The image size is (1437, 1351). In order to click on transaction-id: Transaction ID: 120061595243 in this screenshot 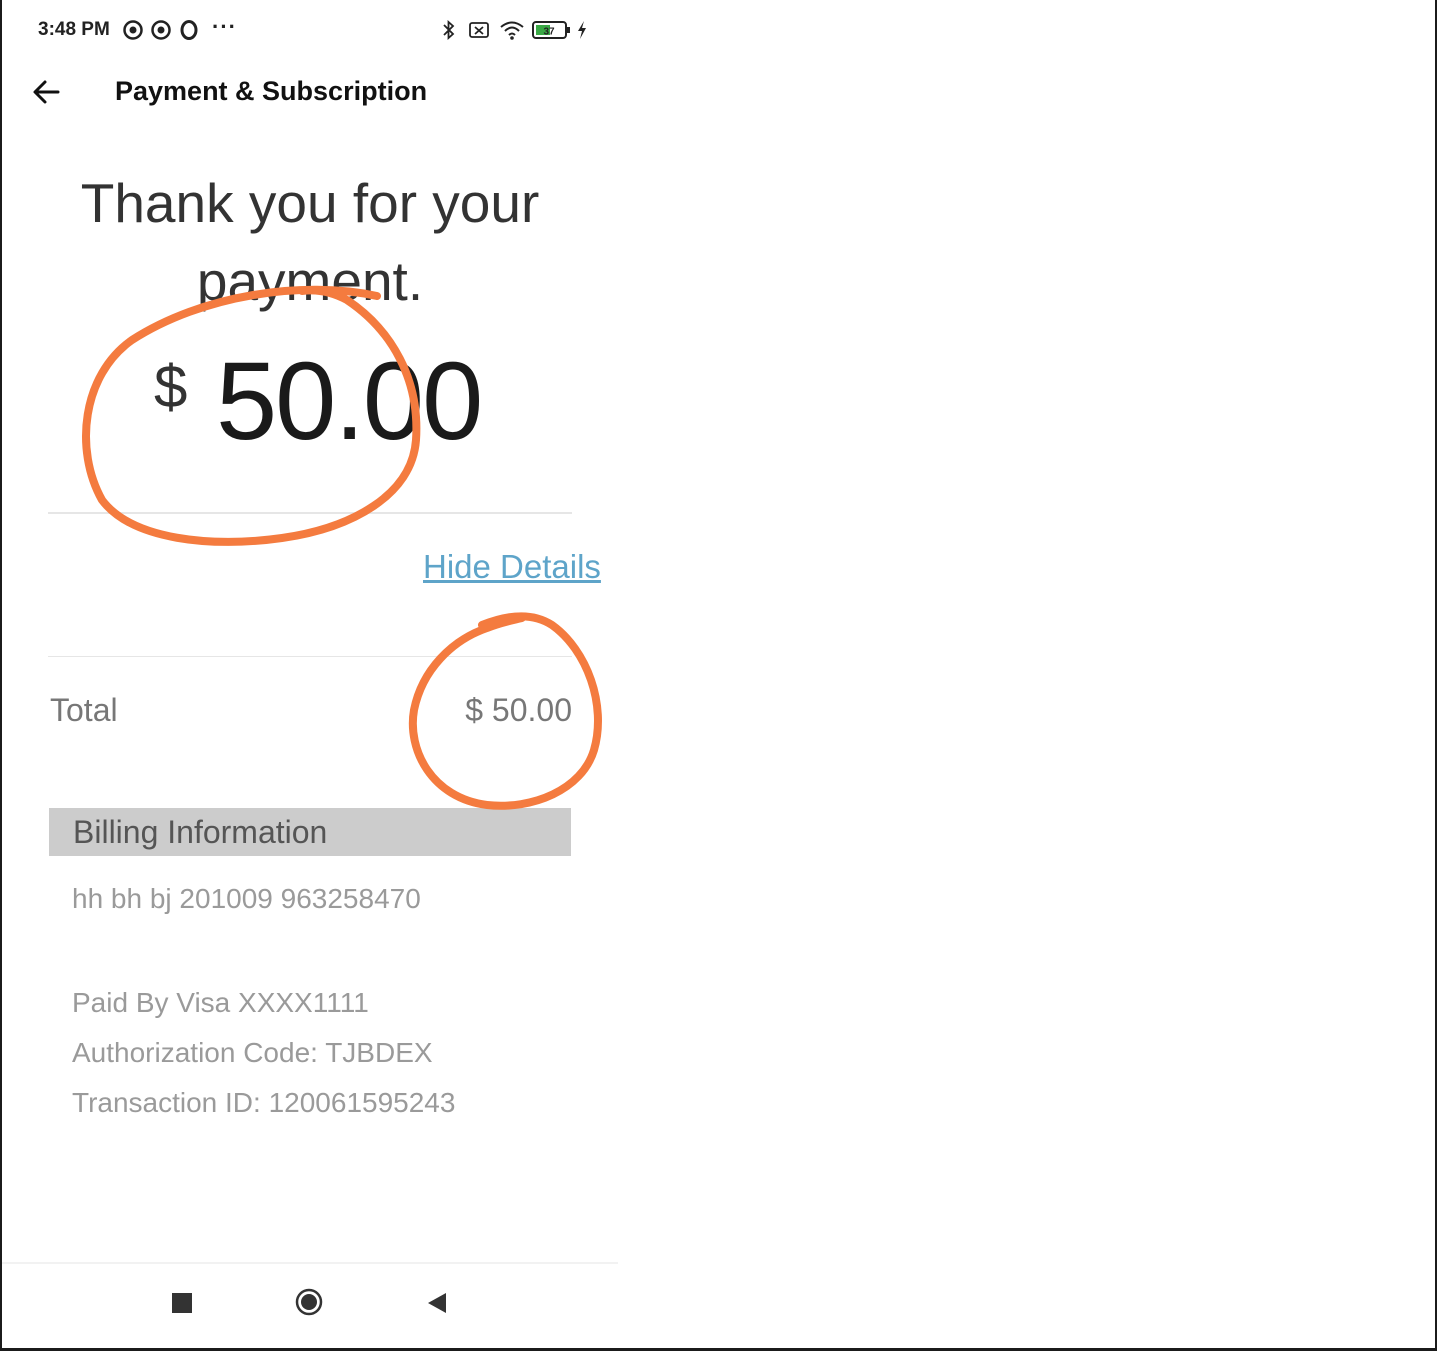, I will do `click(264, 1102)`.